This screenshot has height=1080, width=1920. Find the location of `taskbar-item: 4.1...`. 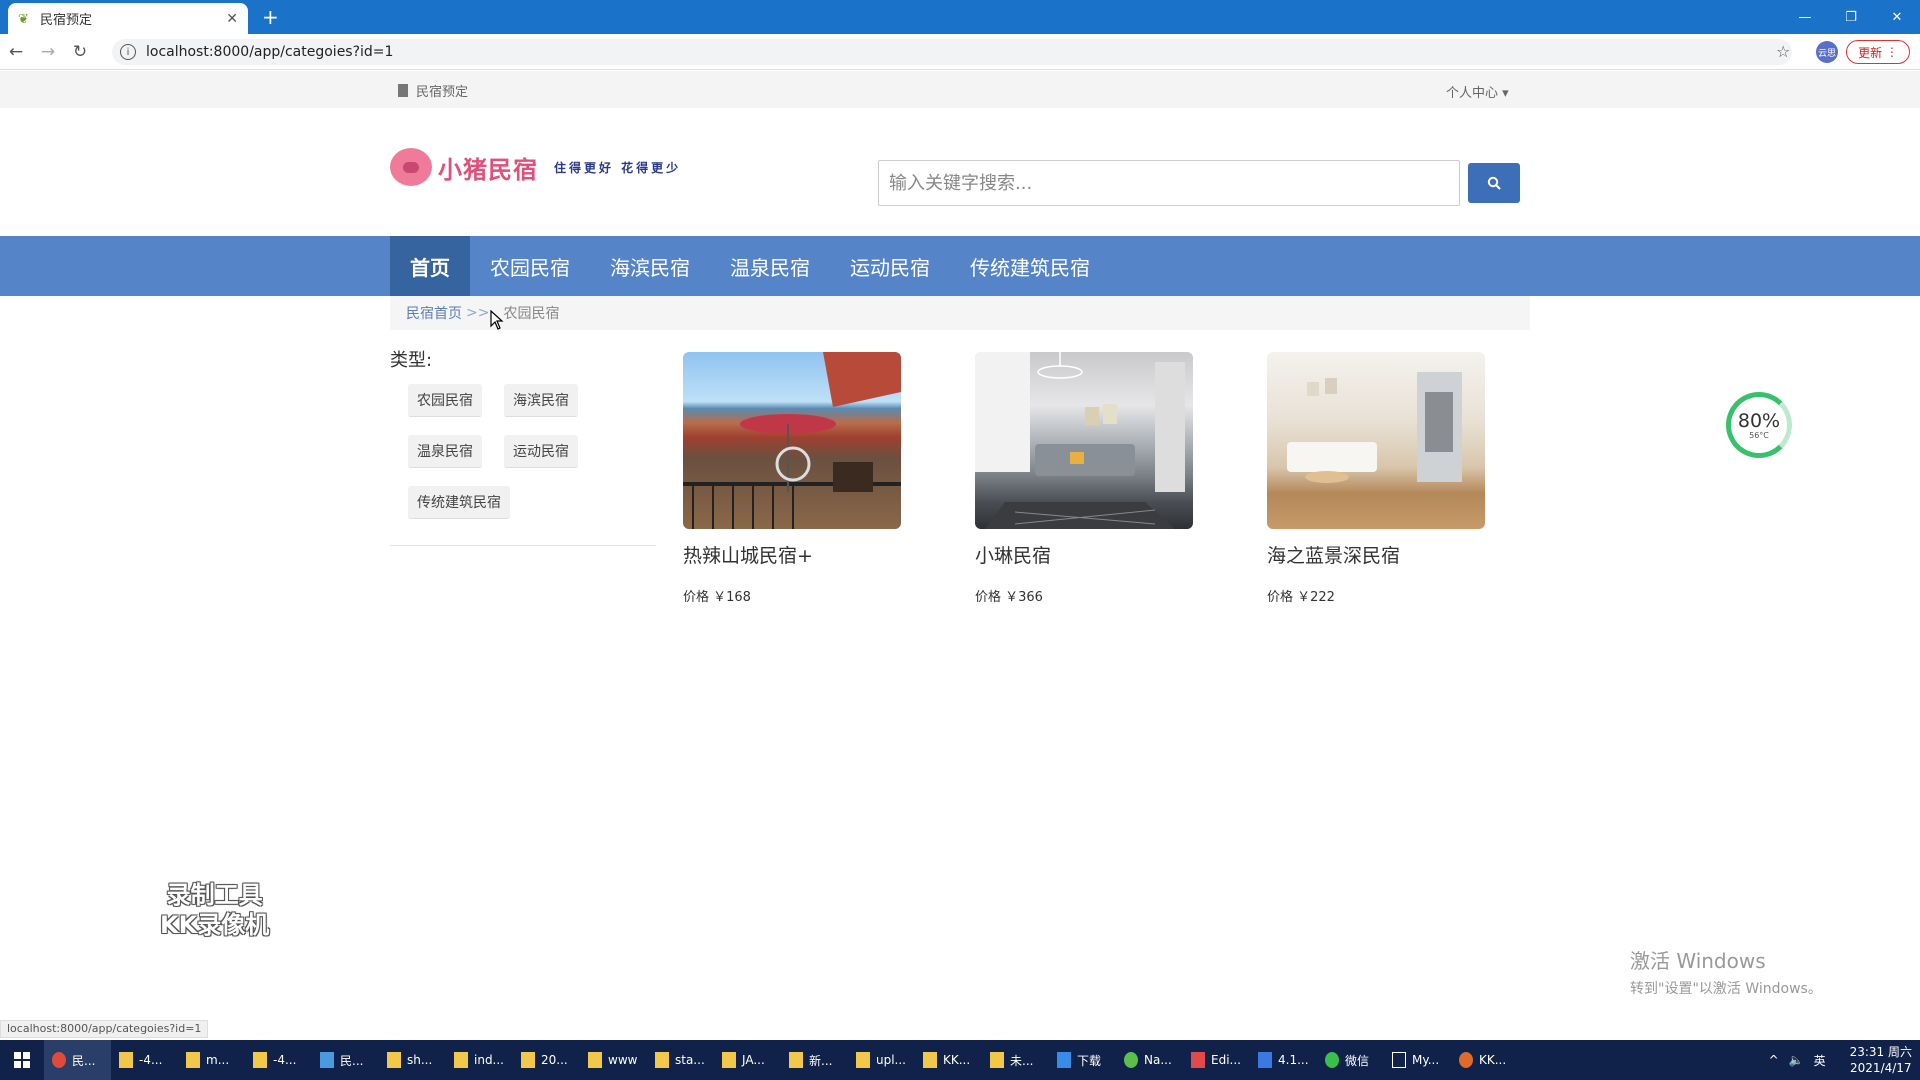

taskbar-item: 4.1... is located at coordinates (1283, 1060).